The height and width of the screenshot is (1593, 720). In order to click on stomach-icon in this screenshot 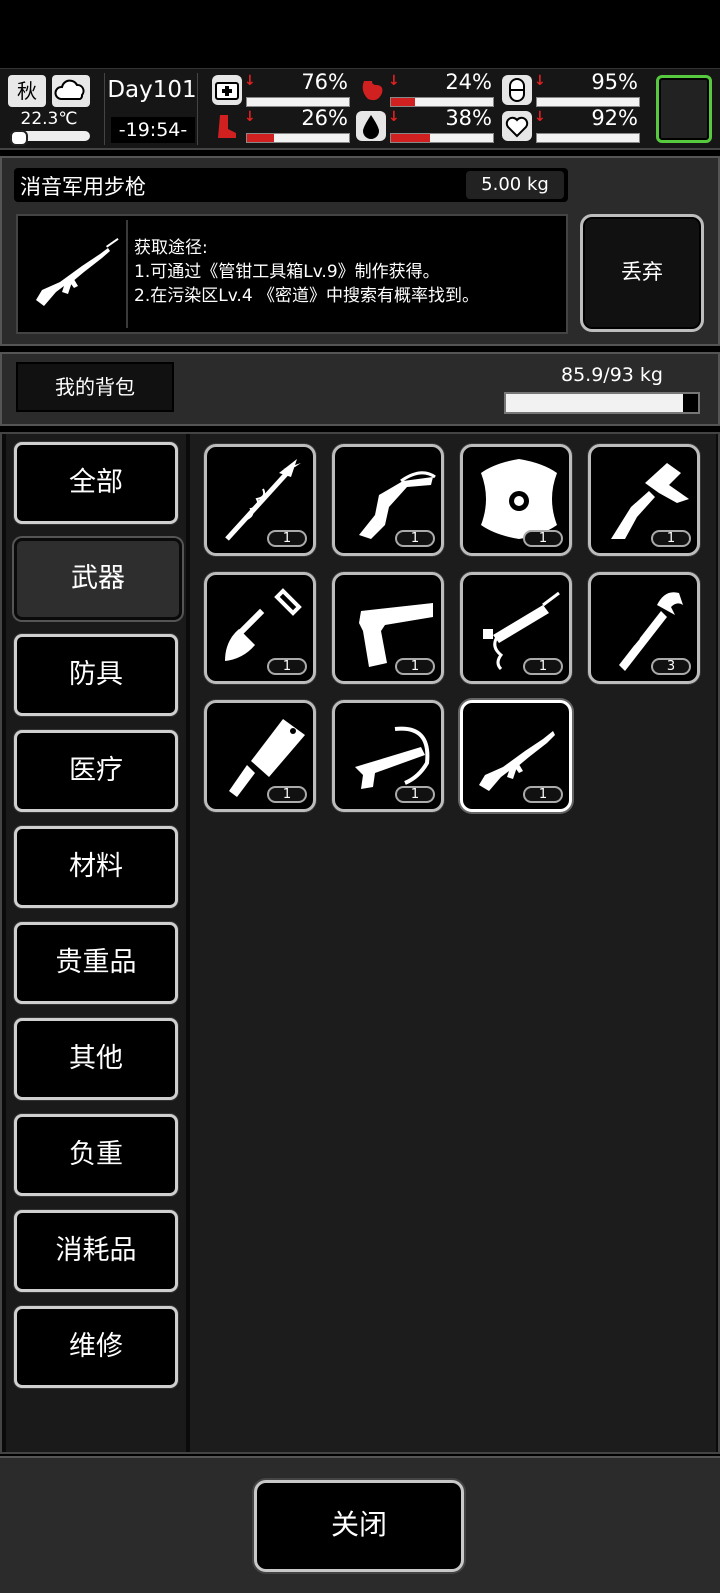, I will do `click(371, 90)`.